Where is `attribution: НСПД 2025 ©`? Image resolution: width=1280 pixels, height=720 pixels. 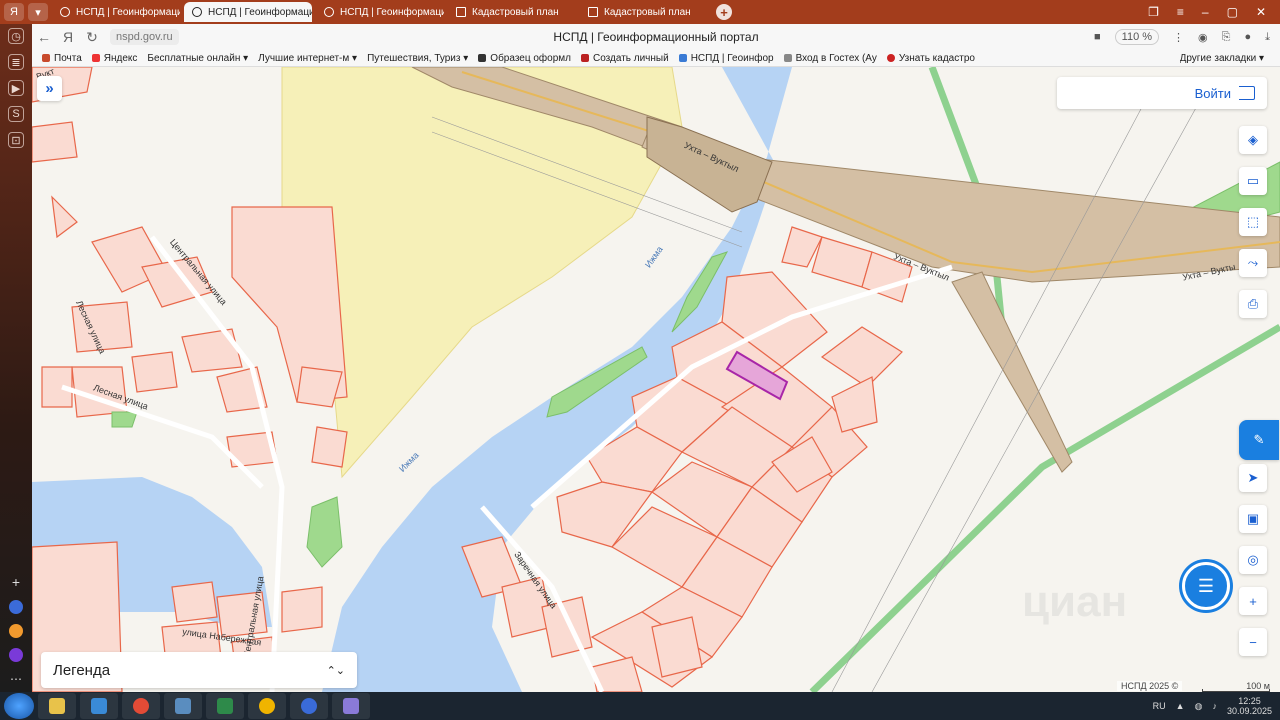 attribution: НСПД 2025 © is located at coordinates (1150, 686).